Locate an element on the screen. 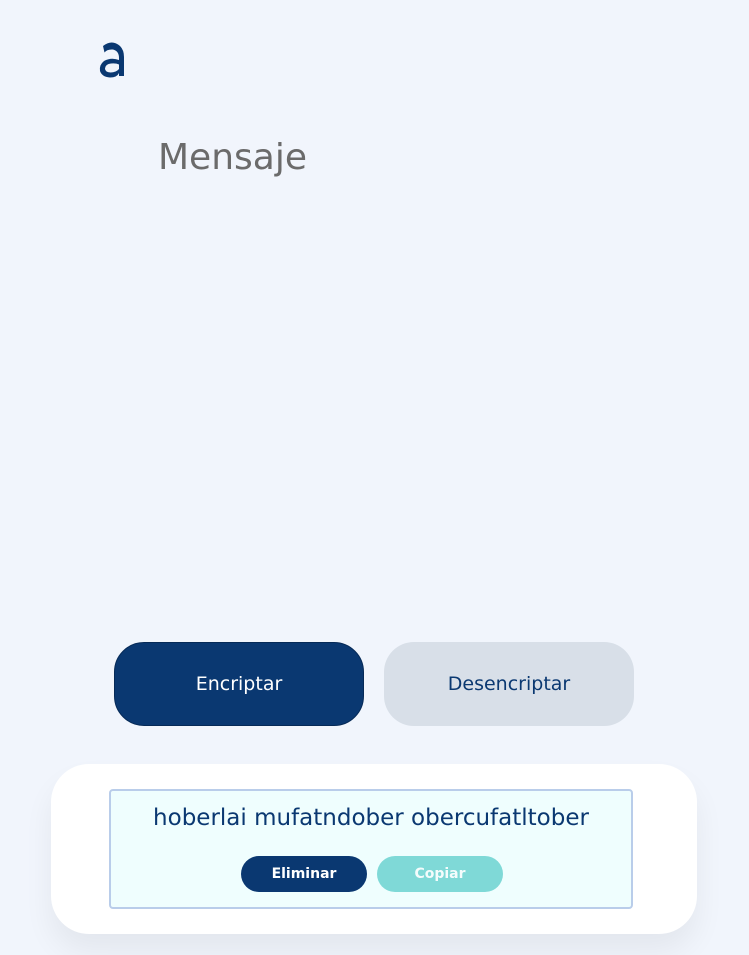 The width and height of the screenshot is (749, 955). logo-svg is located at coordinates (111, 60).